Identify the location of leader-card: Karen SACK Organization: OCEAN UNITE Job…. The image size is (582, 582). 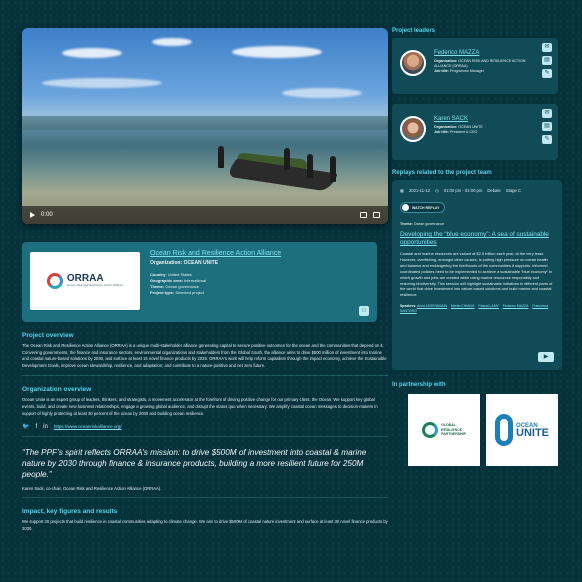
(475, 132).